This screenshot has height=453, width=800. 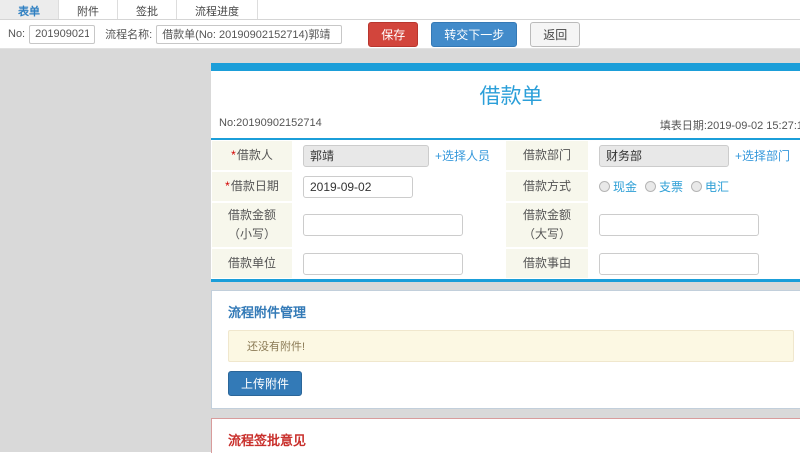 What do you see at coordinates (17, 34) in the screenshot?
I see `no-label: No:` at bounding box center [17, 34].